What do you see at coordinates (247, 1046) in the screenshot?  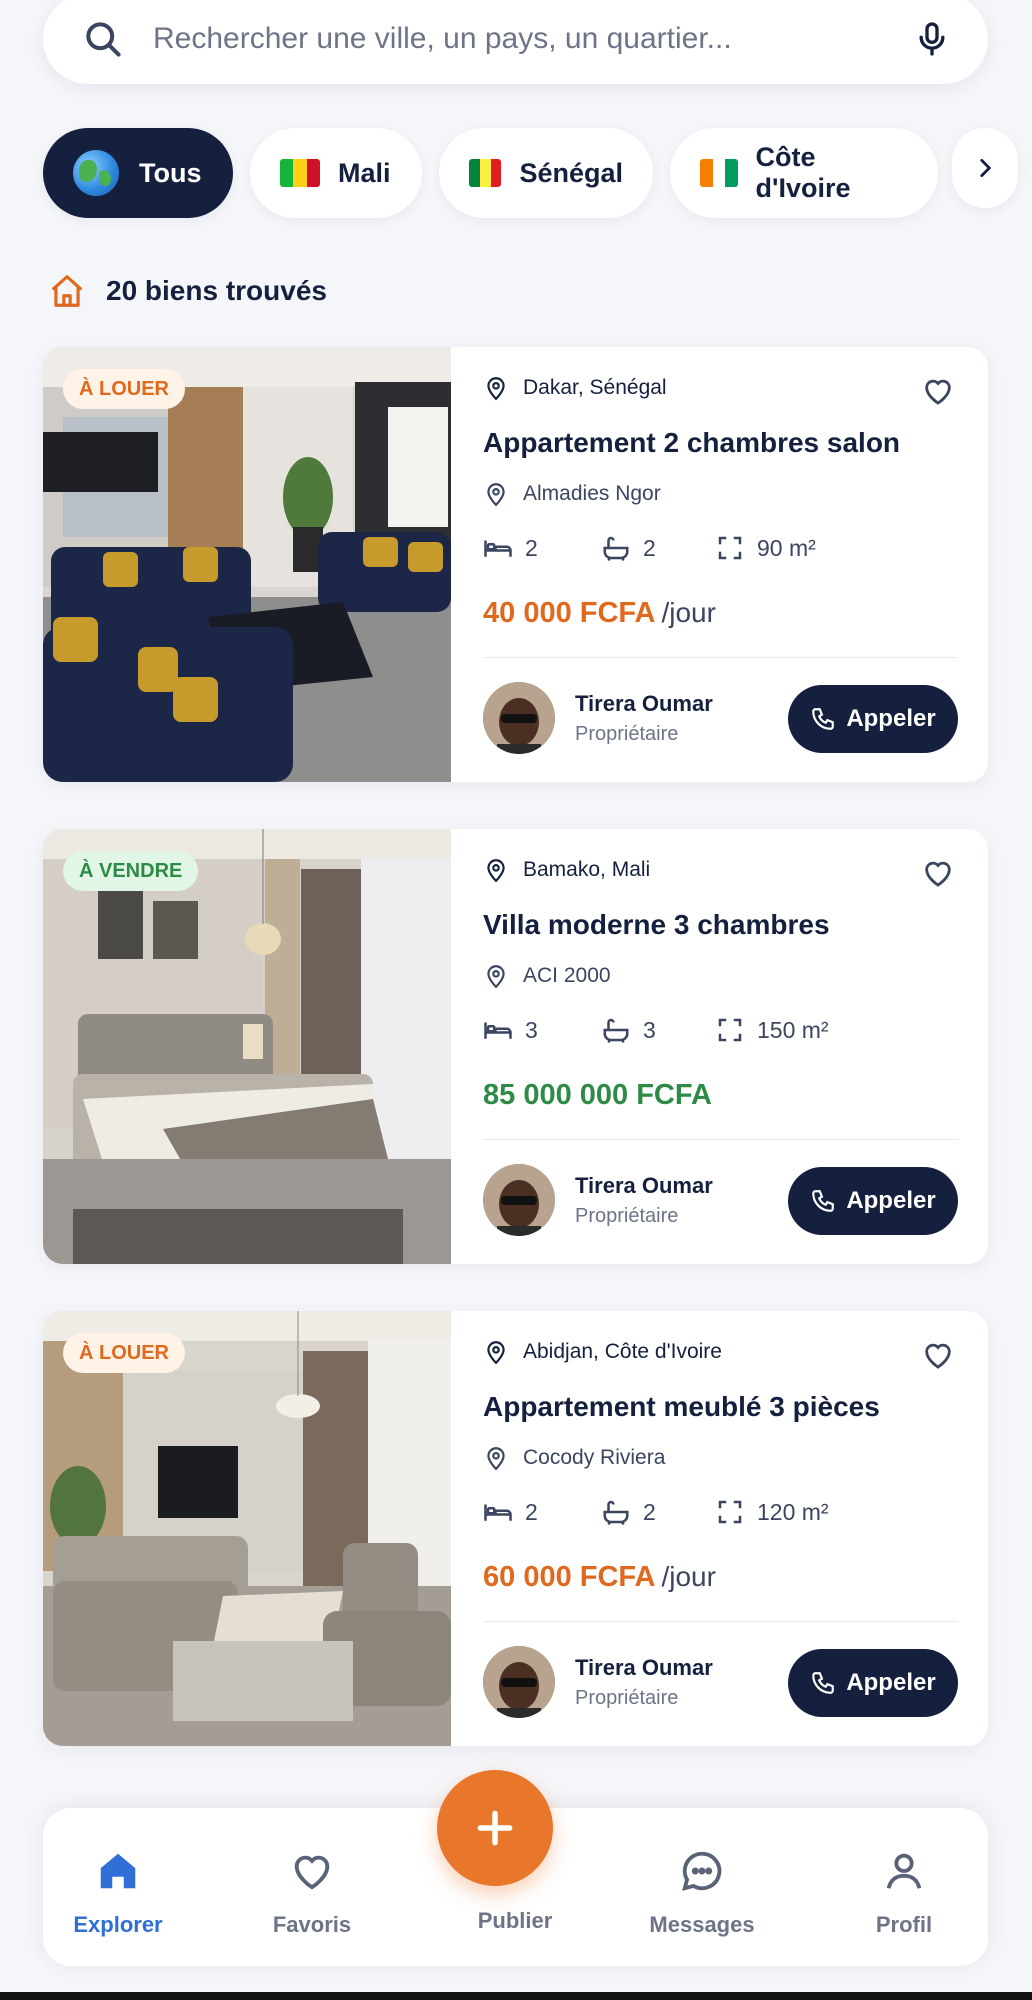 I see `listing-photo: À VENDRE` at bounding box center [247, 1046].